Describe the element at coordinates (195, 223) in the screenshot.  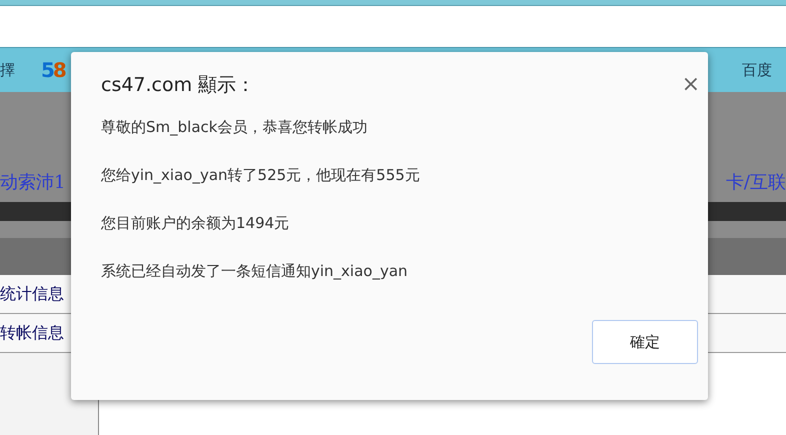
I see `message-text: 您目前账户的余额为1494元` at that location.